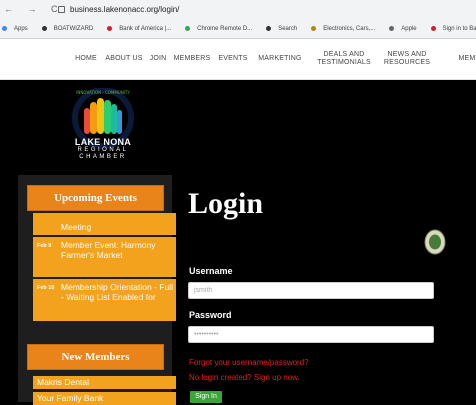  I want to click on bookmark-item: BOATWIZARD, so click(71, 28).